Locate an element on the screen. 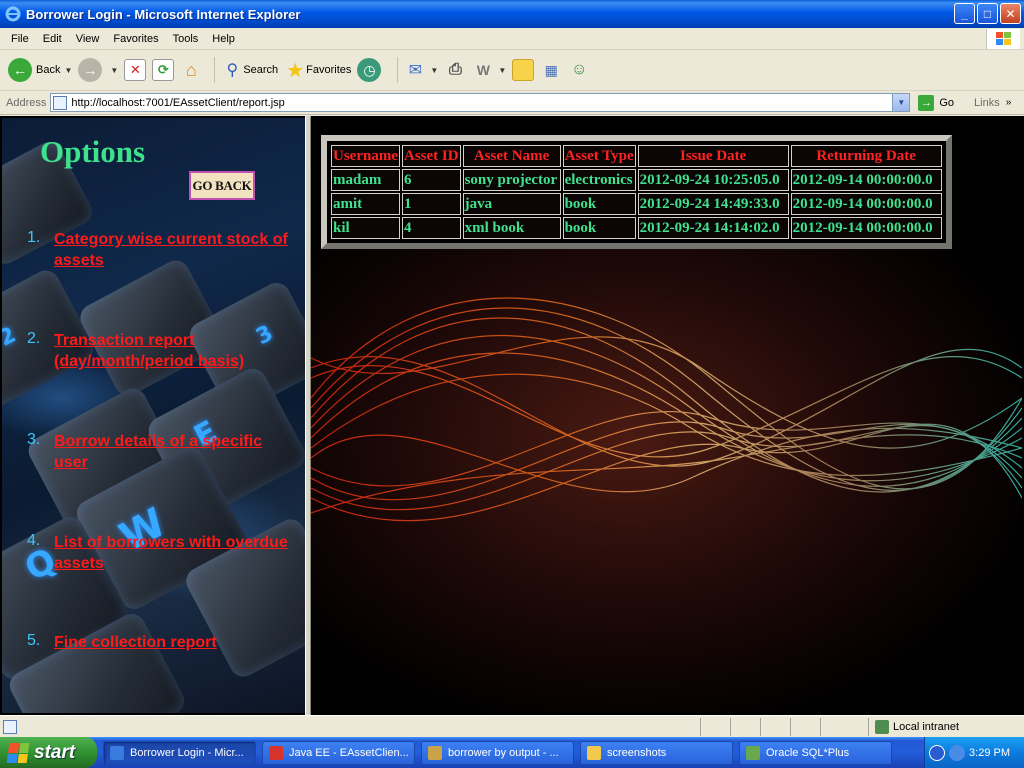 The height and width of the screenshot is (768, 1024). status-bar: Local intranet is located at coordinates (512, 726).